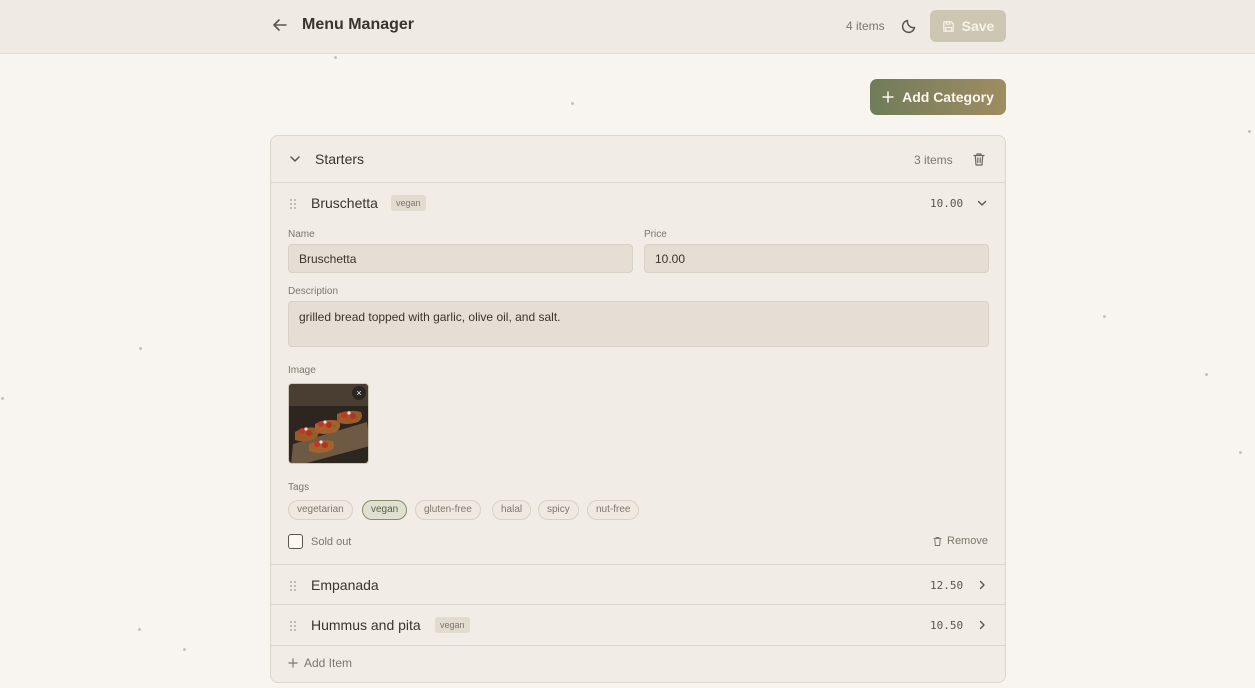 The image size is (1255, 688). What do you see at coordinates (613, 510) in the screenshot?
I see `tag-chip-nut-free: nut-free` at bounding box center [613, 510].